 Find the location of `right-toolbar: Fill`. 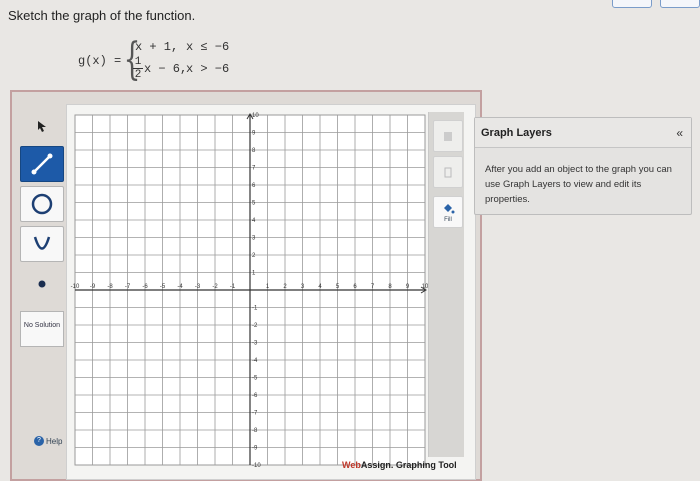

right-toolbar: Fill is located at coordinates (446, 284).